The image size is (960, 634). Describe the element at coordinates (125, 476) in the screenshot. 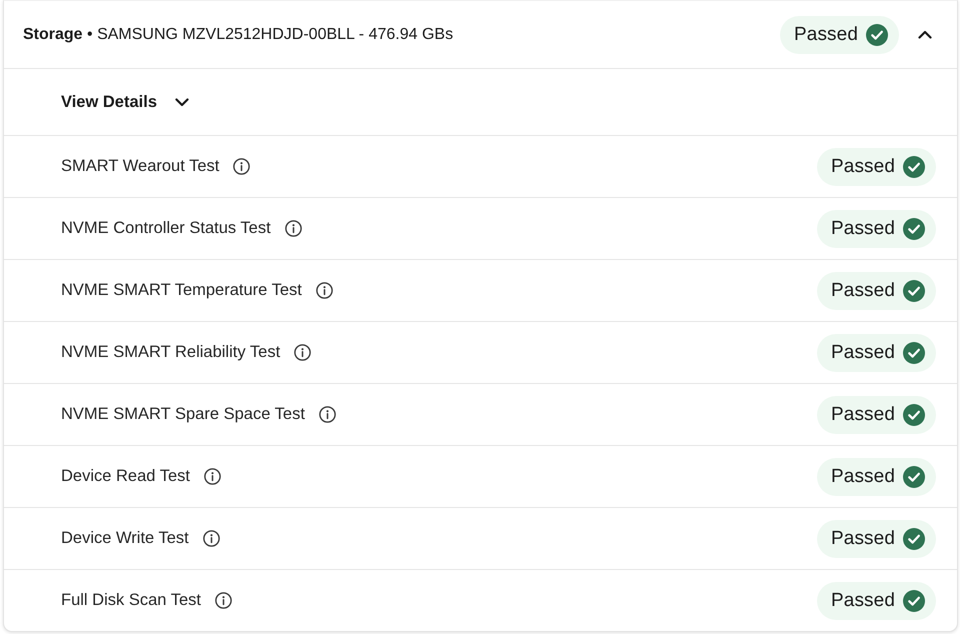

I see `test-name: Device Read Test` at that location.